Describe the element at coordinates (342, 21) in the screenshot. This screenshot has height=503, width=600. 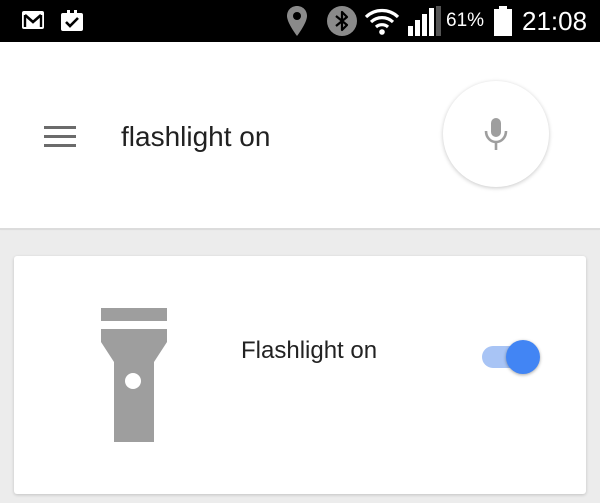
I see `bluetooth-icon` at that location.